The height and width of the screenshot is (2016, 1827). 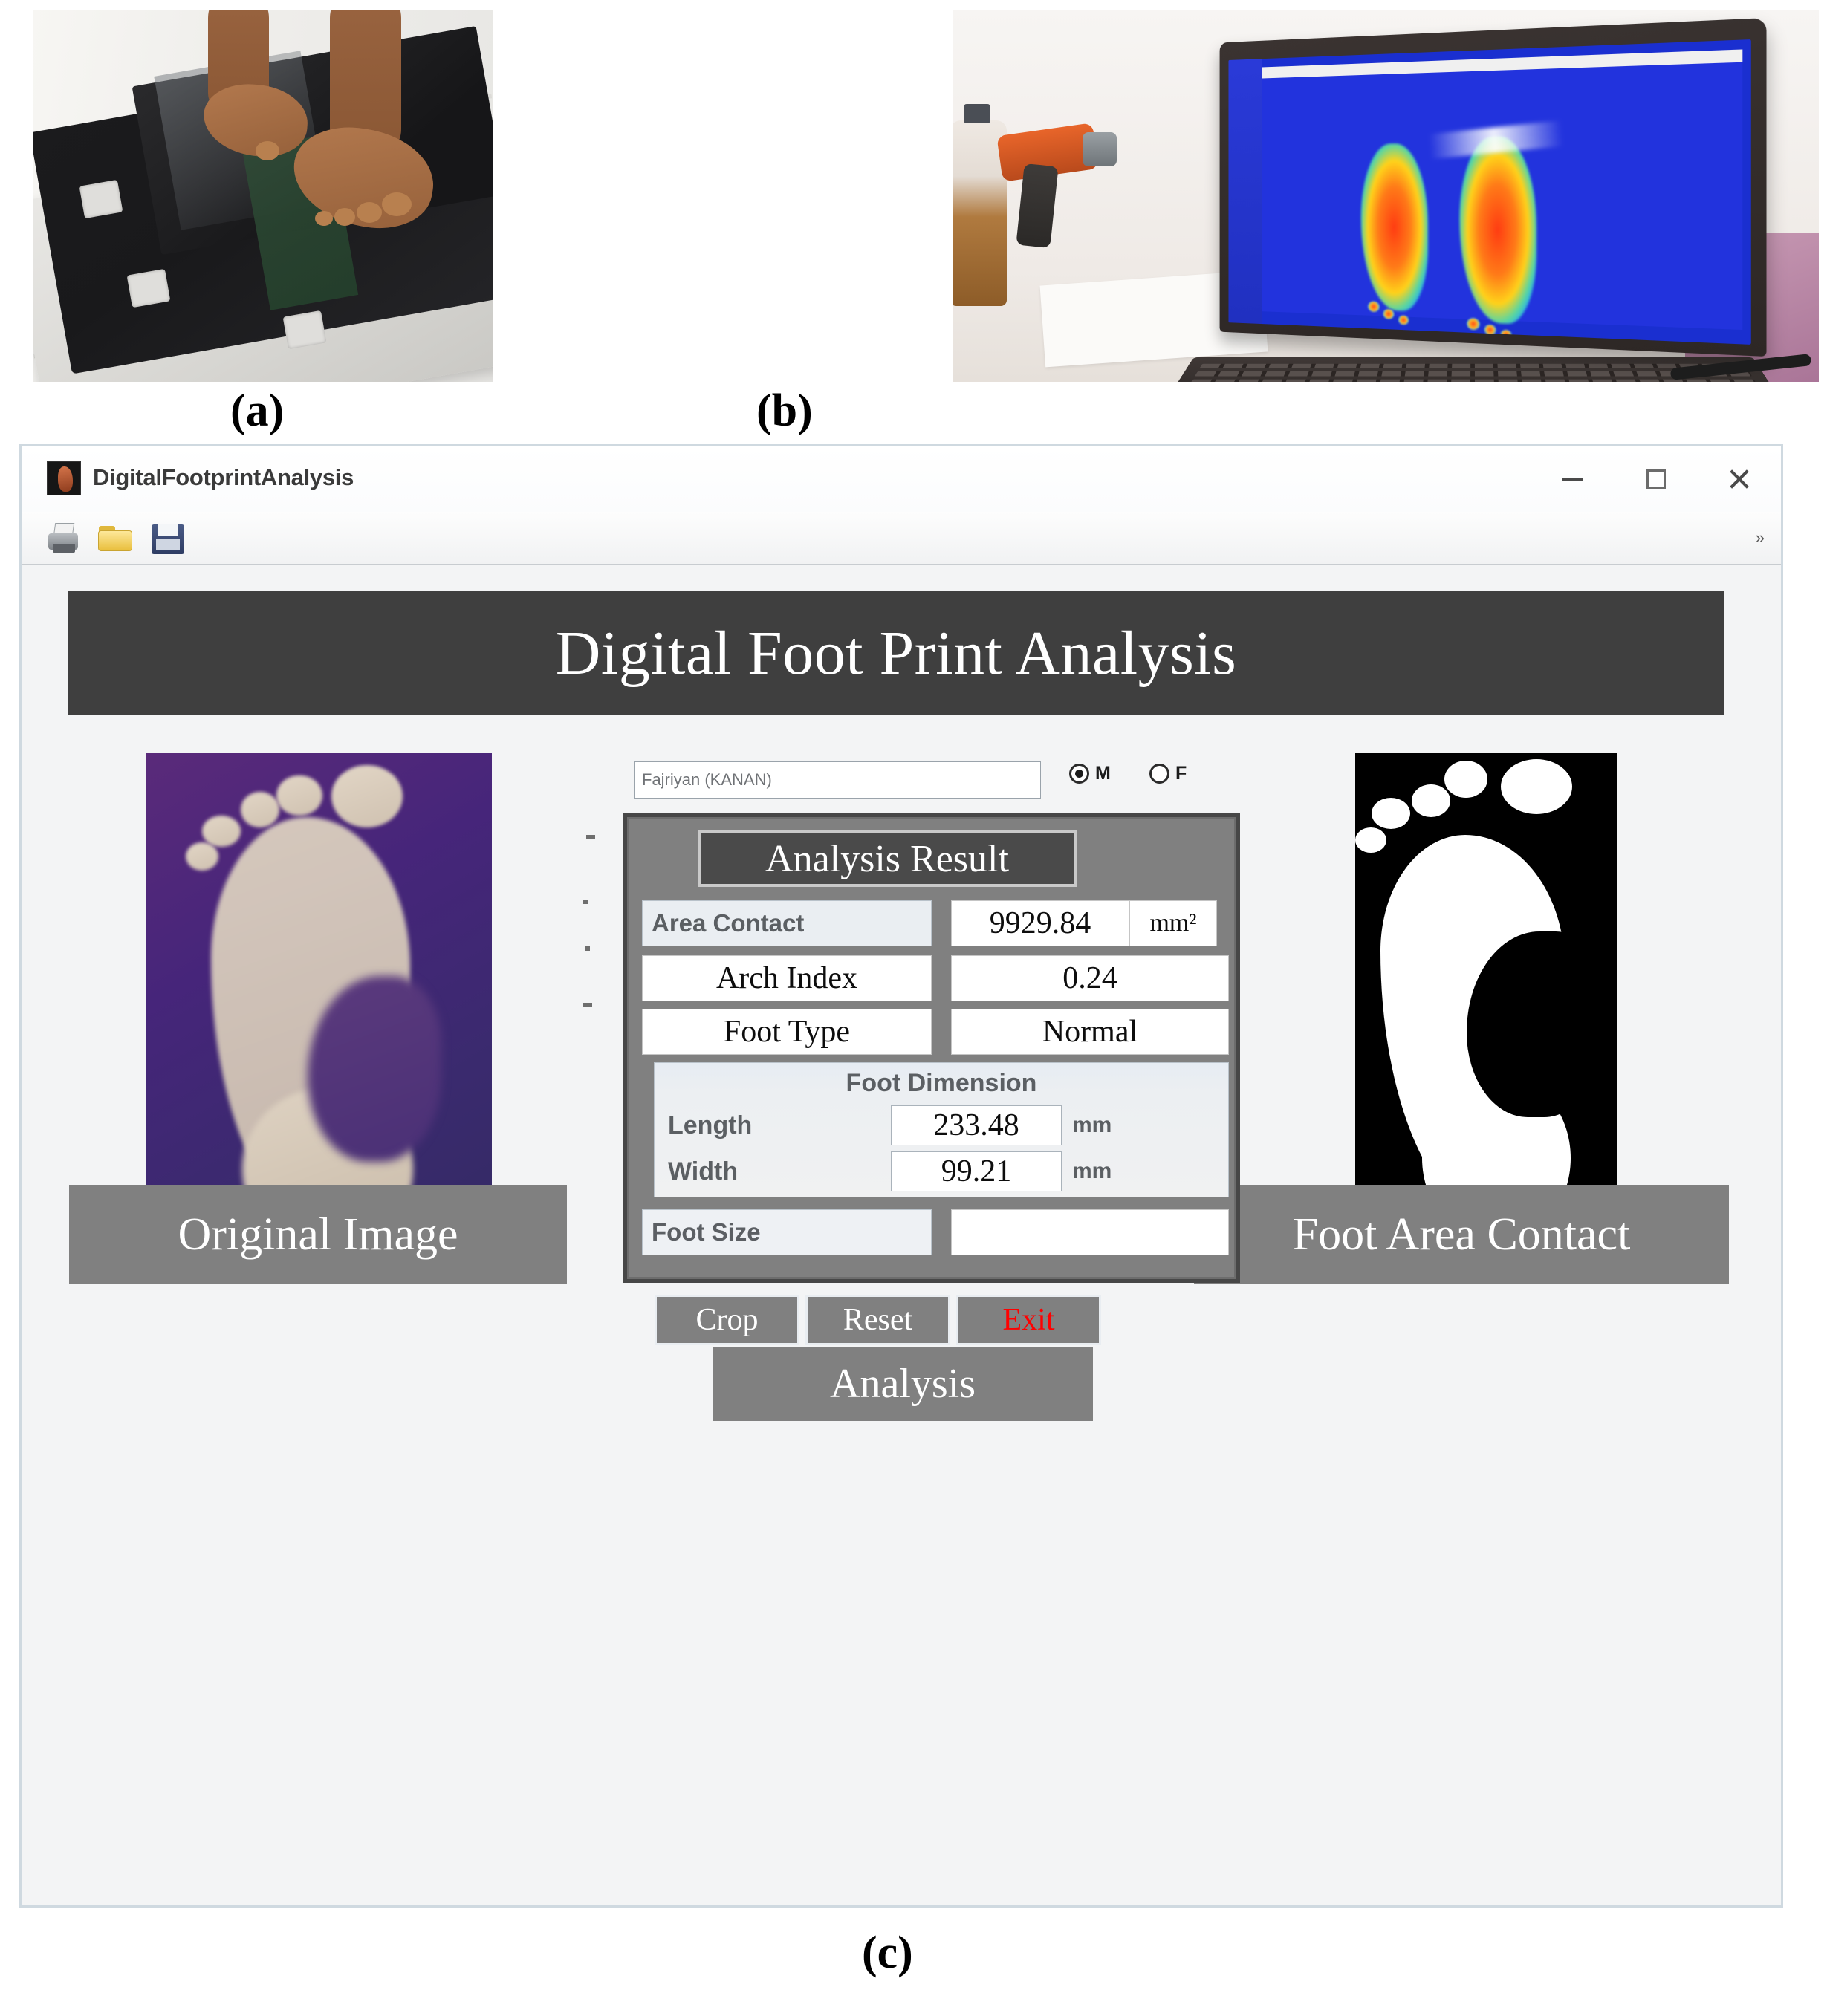 I want to click on foot-dimension-title: Foot Dimension, so click(x=942, y=1083).